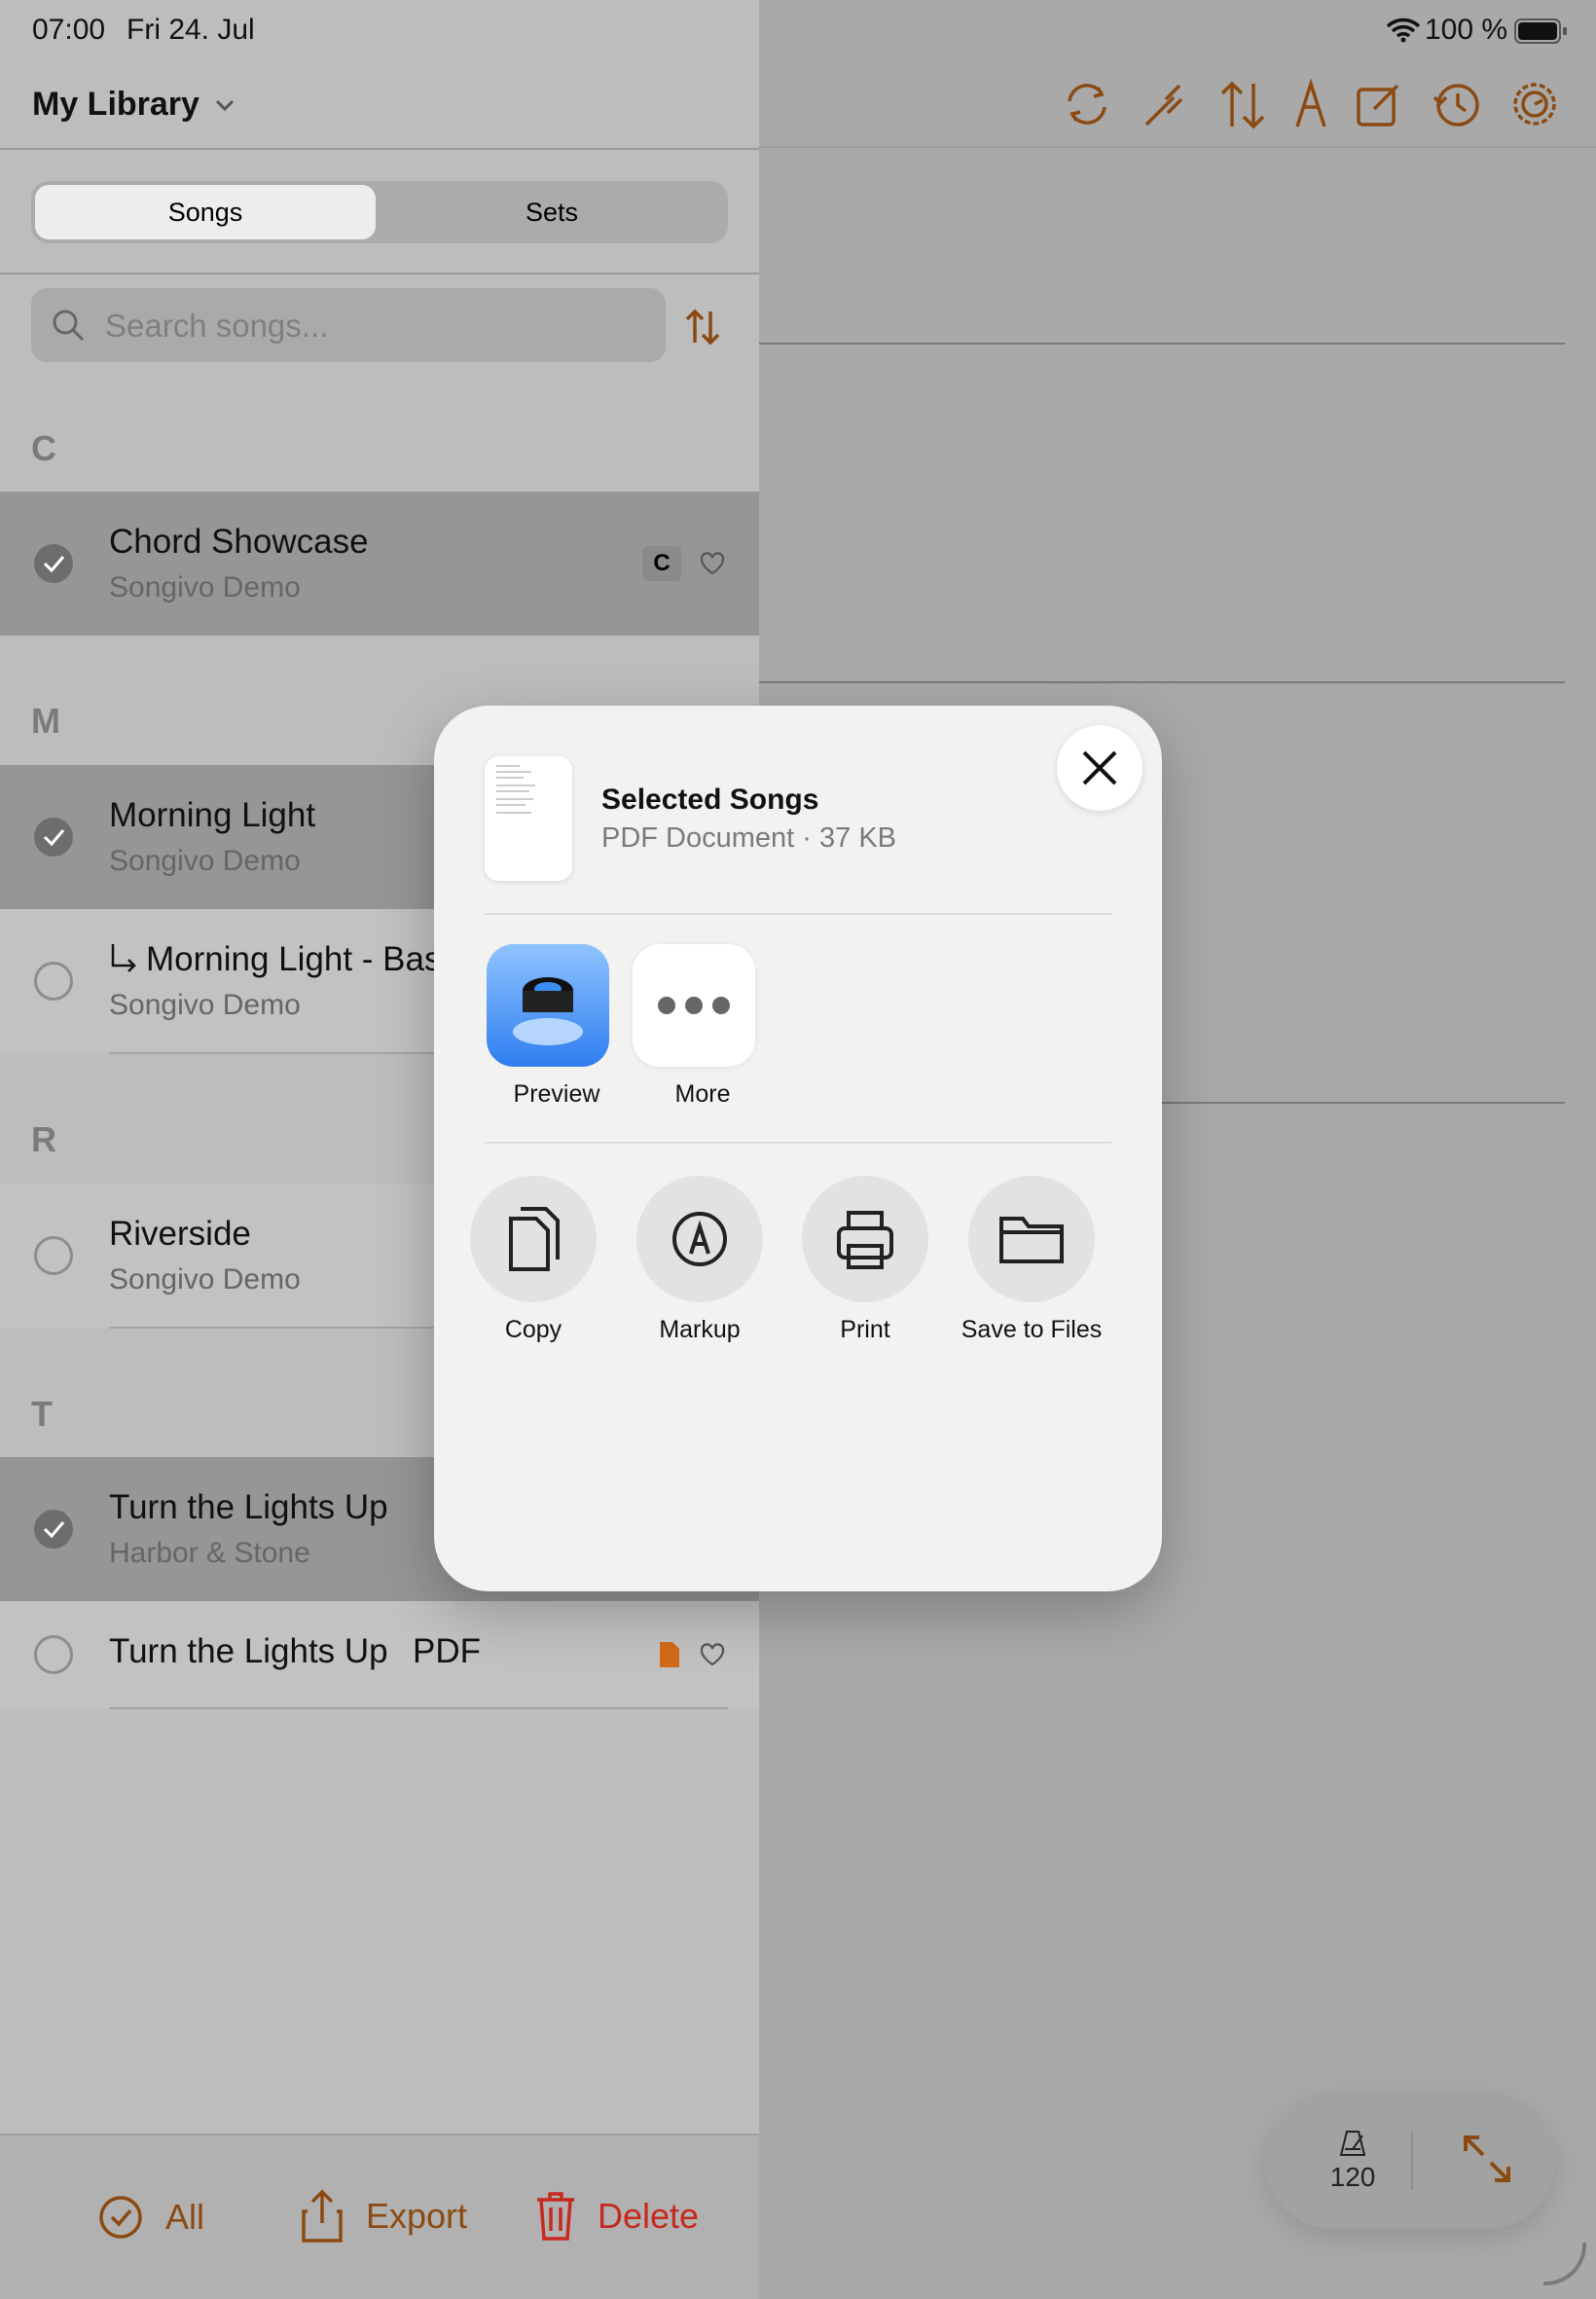  What do you see at coordinates (69, 326) in the screenshot?
I see `search-icon` at bounding box center [69, 326].